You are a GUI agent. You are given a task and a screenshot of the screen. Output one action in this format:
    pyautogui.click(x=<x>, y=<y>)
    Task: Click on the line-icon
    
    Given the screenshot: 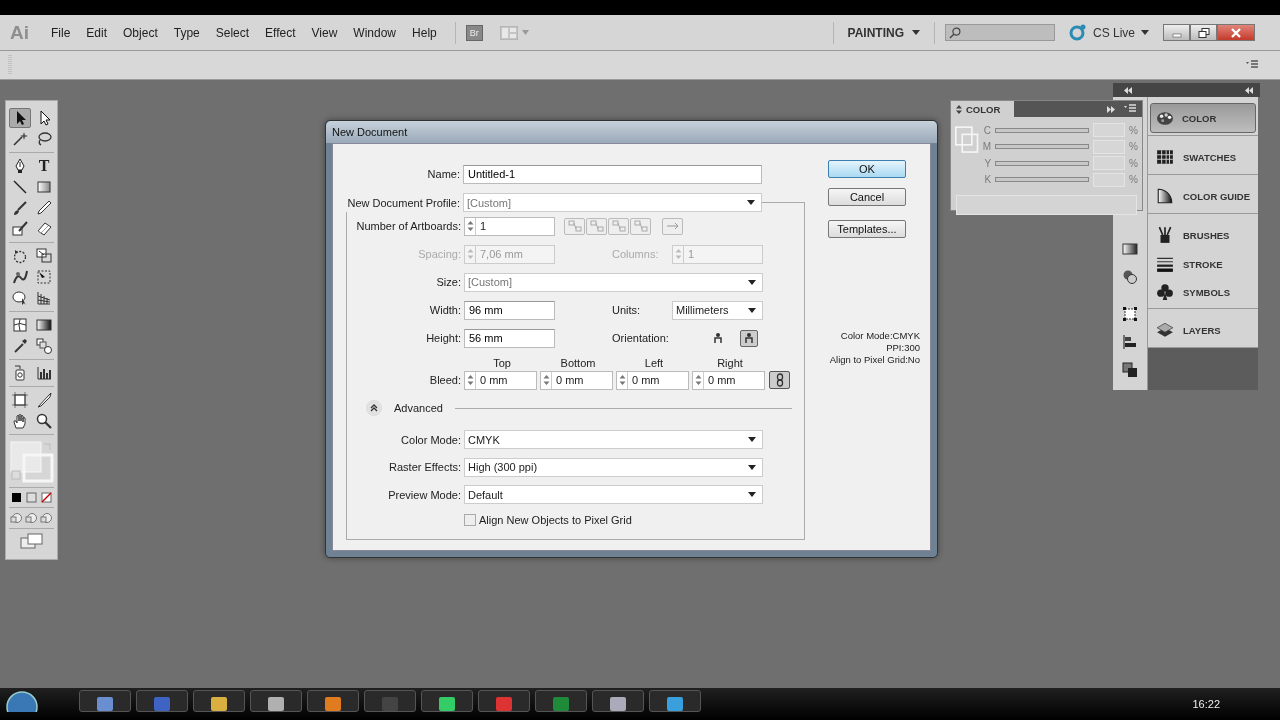 What is the action you would take?
    pyautogui.click(x=20, y=187)
    